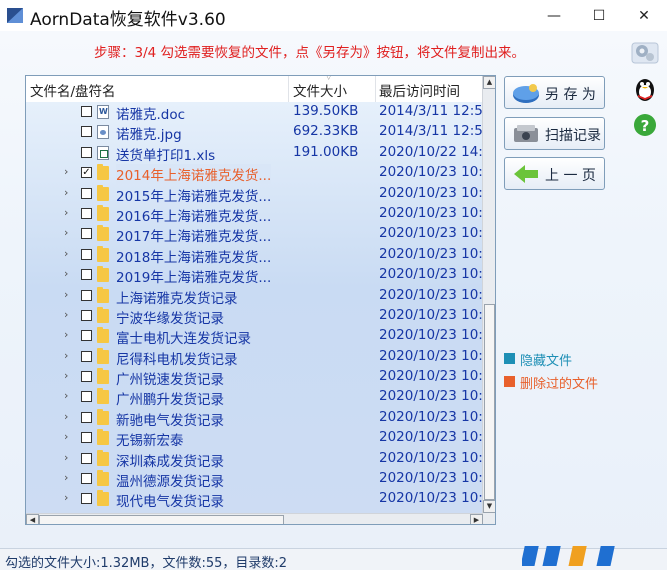  I want to click on row-checkbox: ✓, so click(86, 173).